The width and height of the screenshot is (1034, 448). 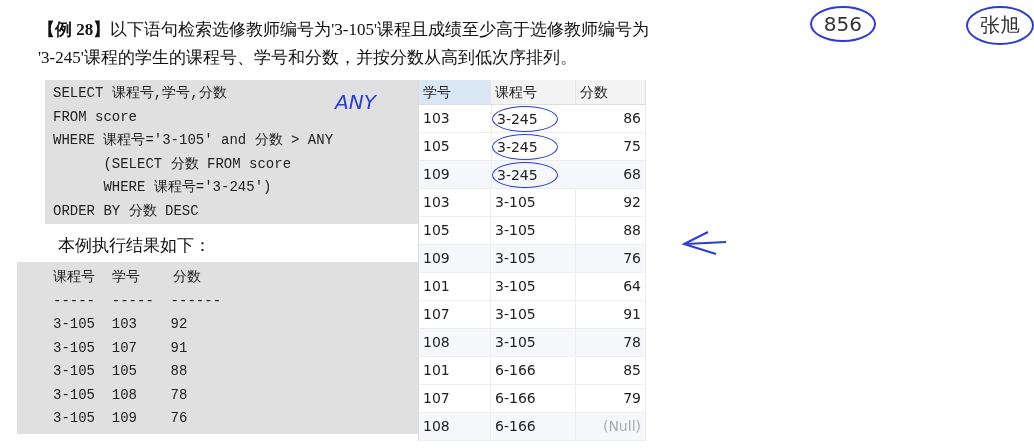 What do you see at coordinates (197, 164) in the screenshot?
I see `code-line: (SELECT 分数 FROM score` at bounding box center [197, 164].